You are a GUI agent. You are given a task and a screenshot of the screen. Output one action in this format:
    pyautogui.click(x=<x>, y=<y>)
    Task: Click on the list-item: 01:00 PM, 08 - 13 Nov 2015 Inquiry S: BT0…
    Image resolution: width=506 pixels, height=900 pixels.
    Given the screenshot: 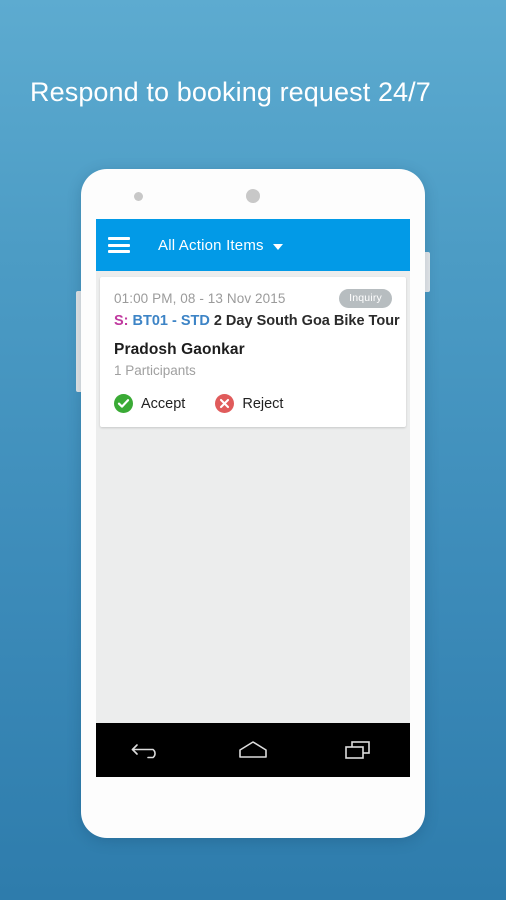 What is the action you would take?
    pyautogui.click(x=253, y=352)
    